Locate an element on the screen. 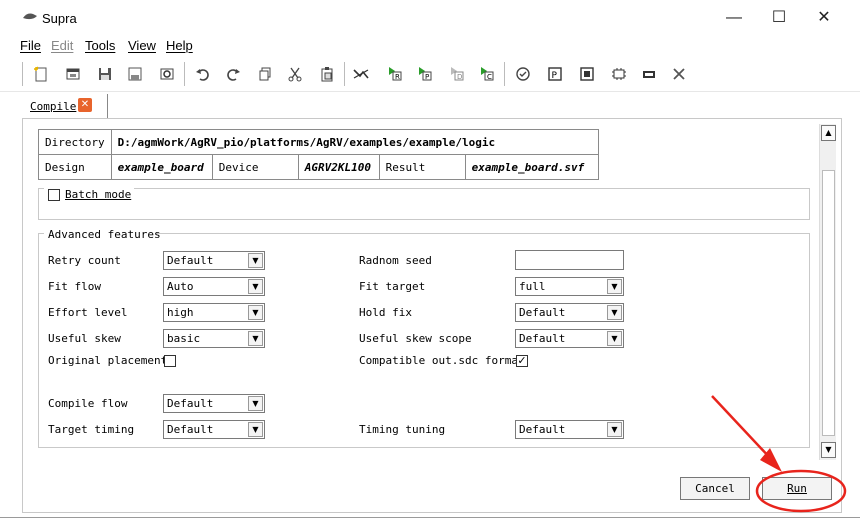 This screenshot has width=860, height=523. hold-fix-value: Default is located at coordinates (542, 312).